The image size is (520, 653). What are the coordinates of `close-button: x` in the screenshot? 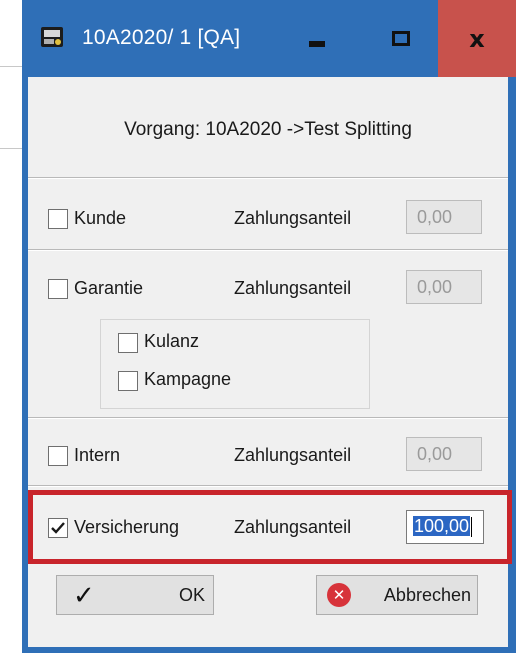 It's located at (477, 38).